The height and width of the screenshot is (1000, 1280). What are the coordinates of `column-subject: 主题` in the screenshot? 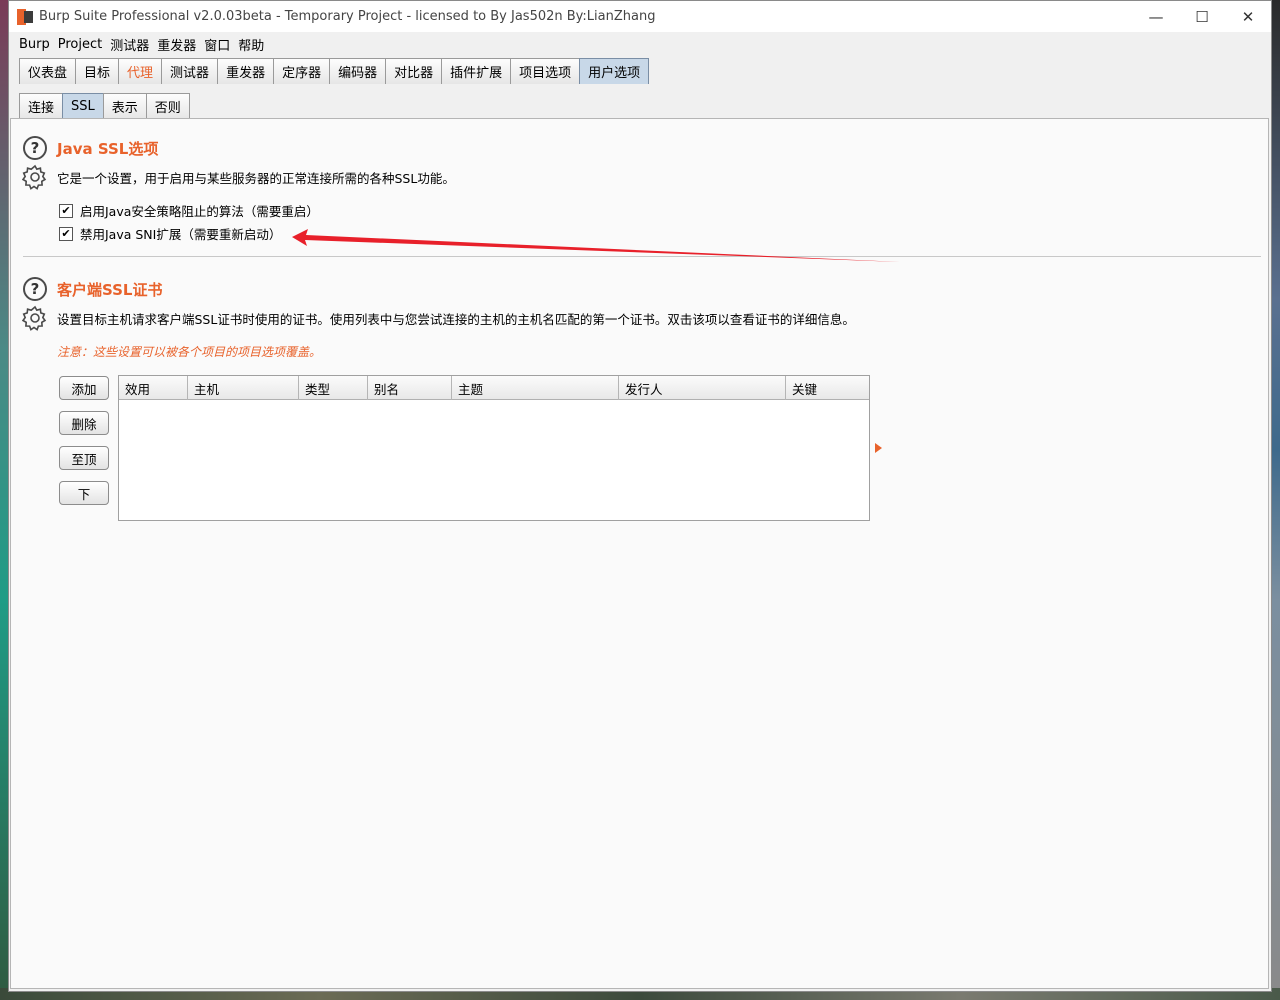 It's located at (535, 388).